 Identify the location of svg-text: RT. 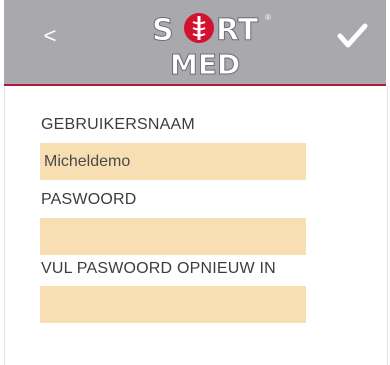
(237, 30).